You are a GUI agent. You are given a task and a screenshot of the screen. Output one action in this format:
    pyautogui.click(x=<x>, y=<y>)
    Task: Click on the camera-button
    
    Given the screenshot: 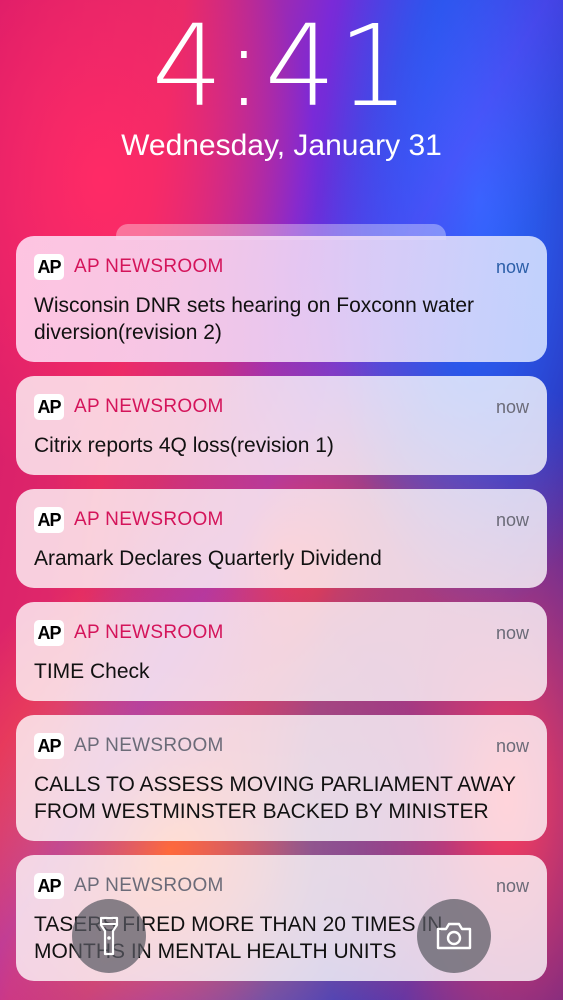 What is the action you would take?
    pyautogui.click(x=454, y=936)
    